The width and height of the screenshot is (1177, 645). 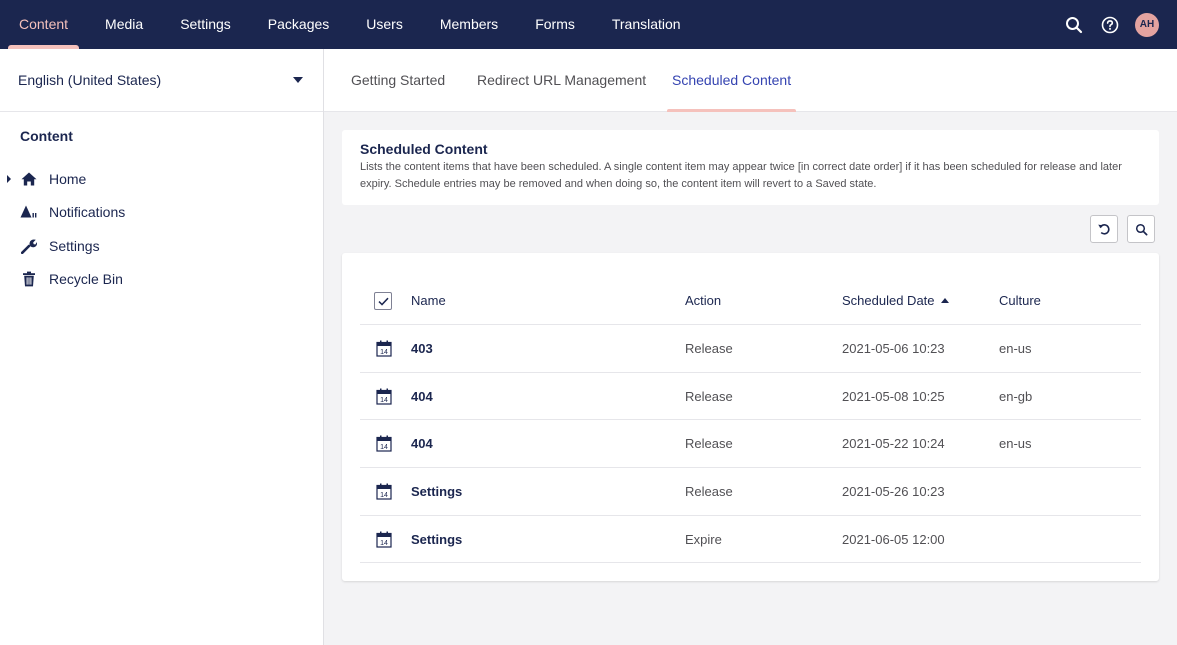 I want to click on wrench-icon, so click(x=29, y=246).